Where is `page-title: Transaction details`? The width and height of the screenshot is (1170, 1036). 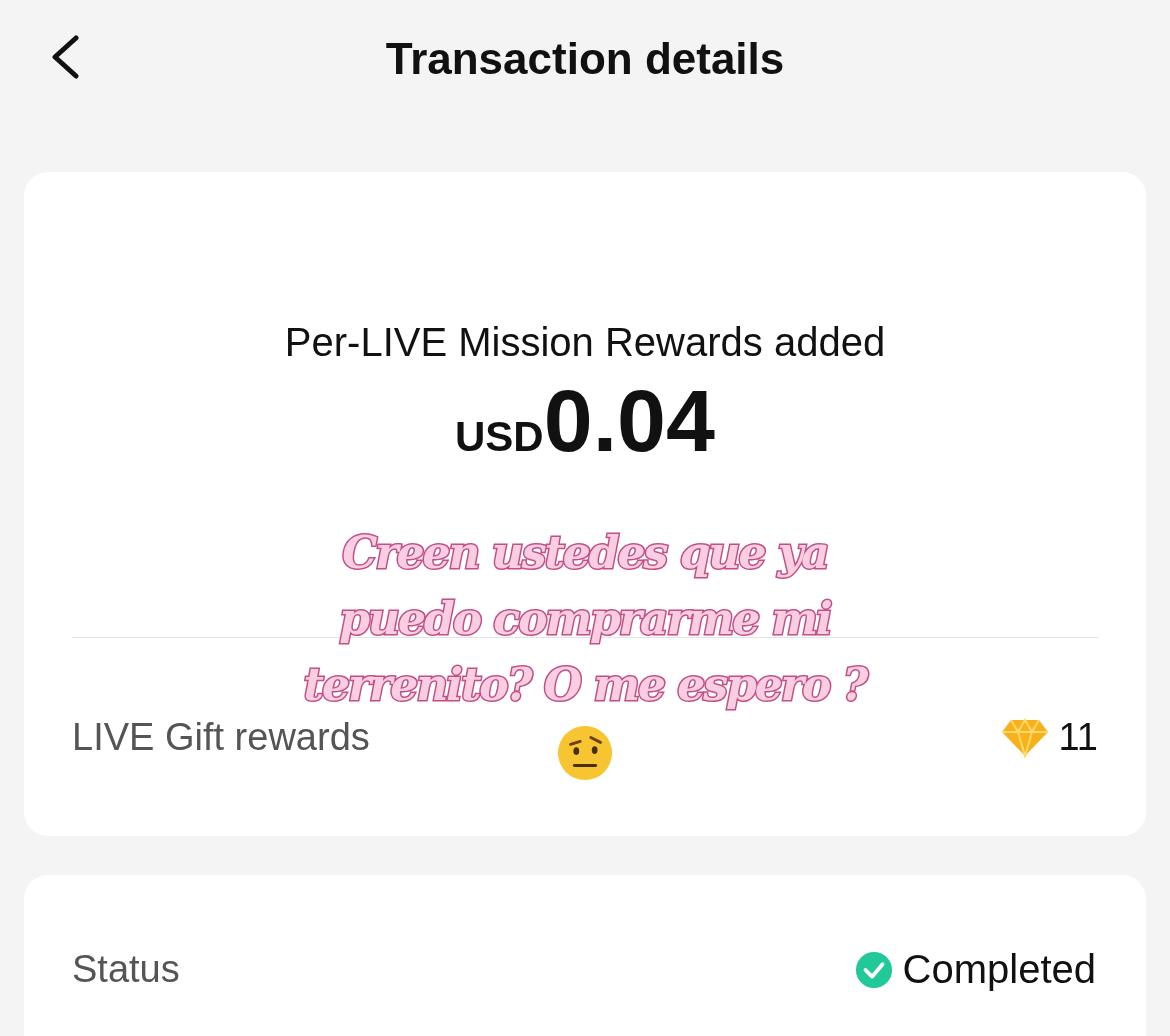
page-title: Transaction details is located at coordinates (585, 59).